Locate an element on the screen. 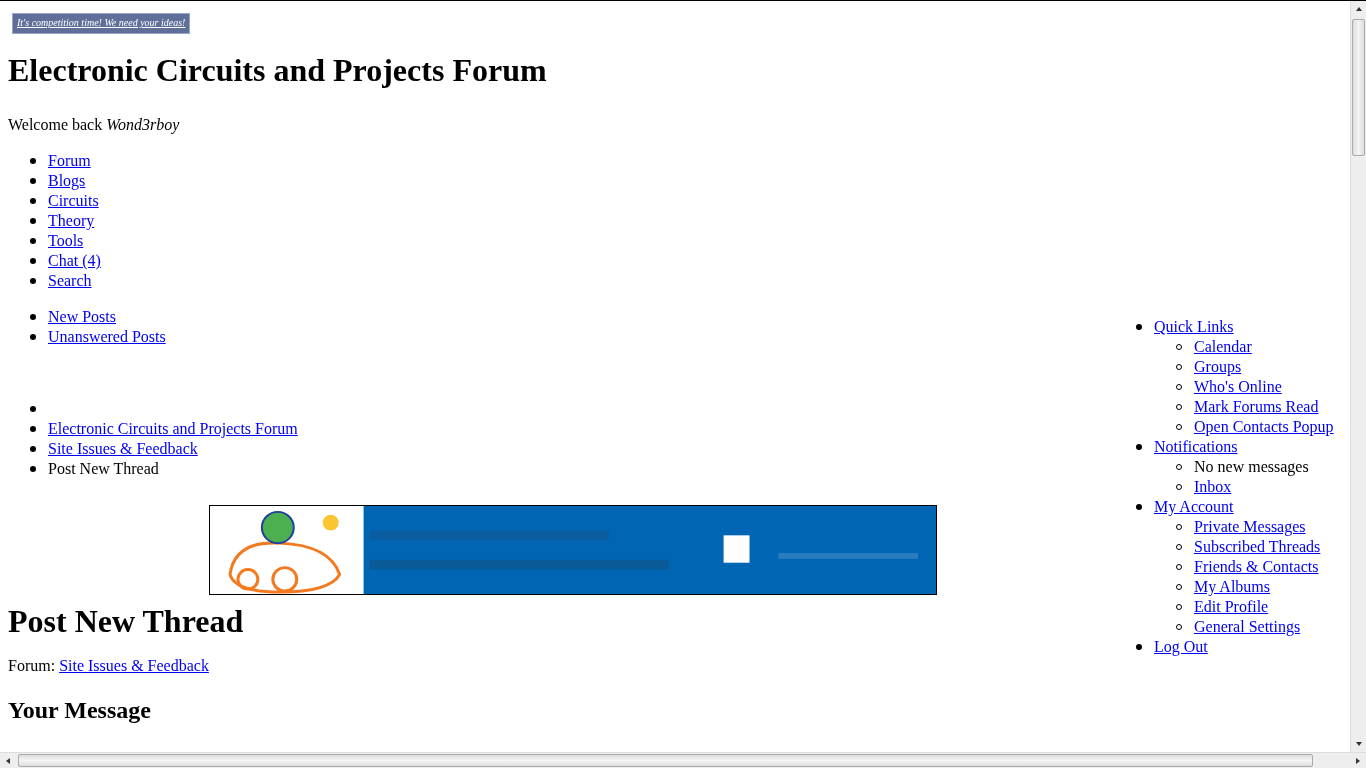 This screenshot has width=1366, height=768. menu-link: Log Out is located at coordinates (1181, 646).